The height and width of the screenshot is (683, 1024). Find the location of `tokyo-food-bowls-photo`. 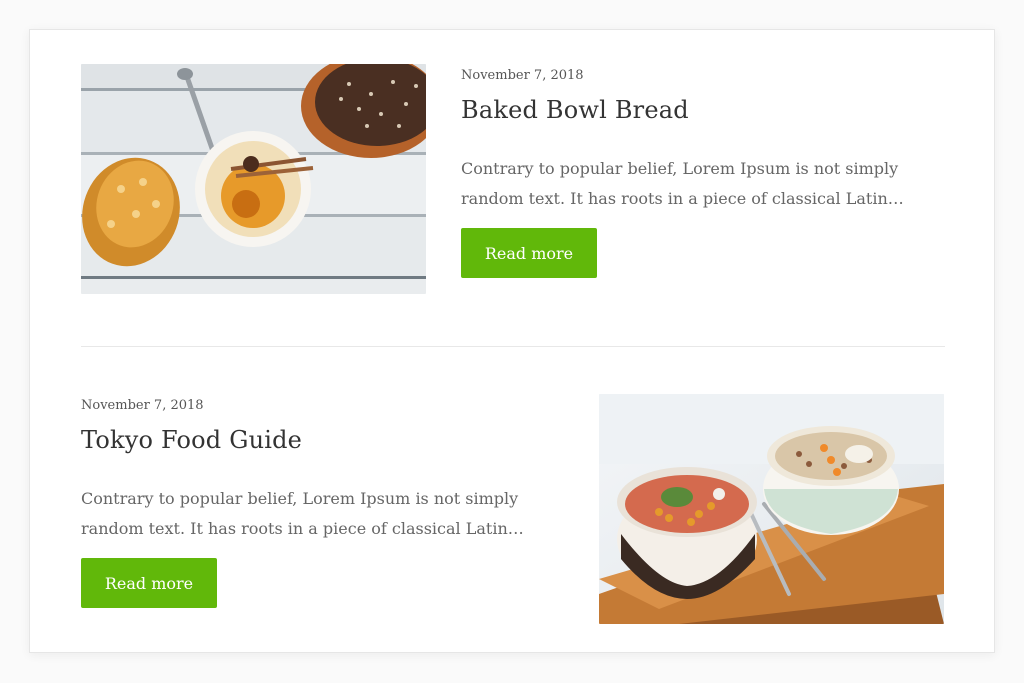

tokyo-food-bowls-photo is located at coordinates (771, 509).